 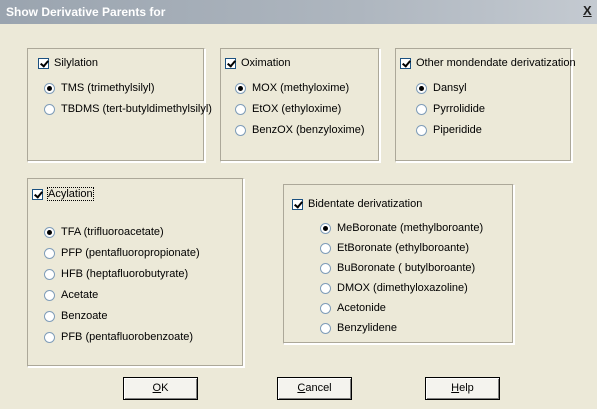 What do you see at coordinates (457, 130) in the screenshot?
I see `option-label: Piperidide` at bounding box center [457, 130].